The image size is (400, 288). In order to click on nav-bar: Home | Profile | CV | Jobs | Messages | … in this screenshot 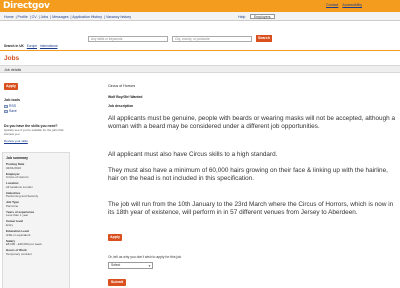, I will do `click(200, 16)`.